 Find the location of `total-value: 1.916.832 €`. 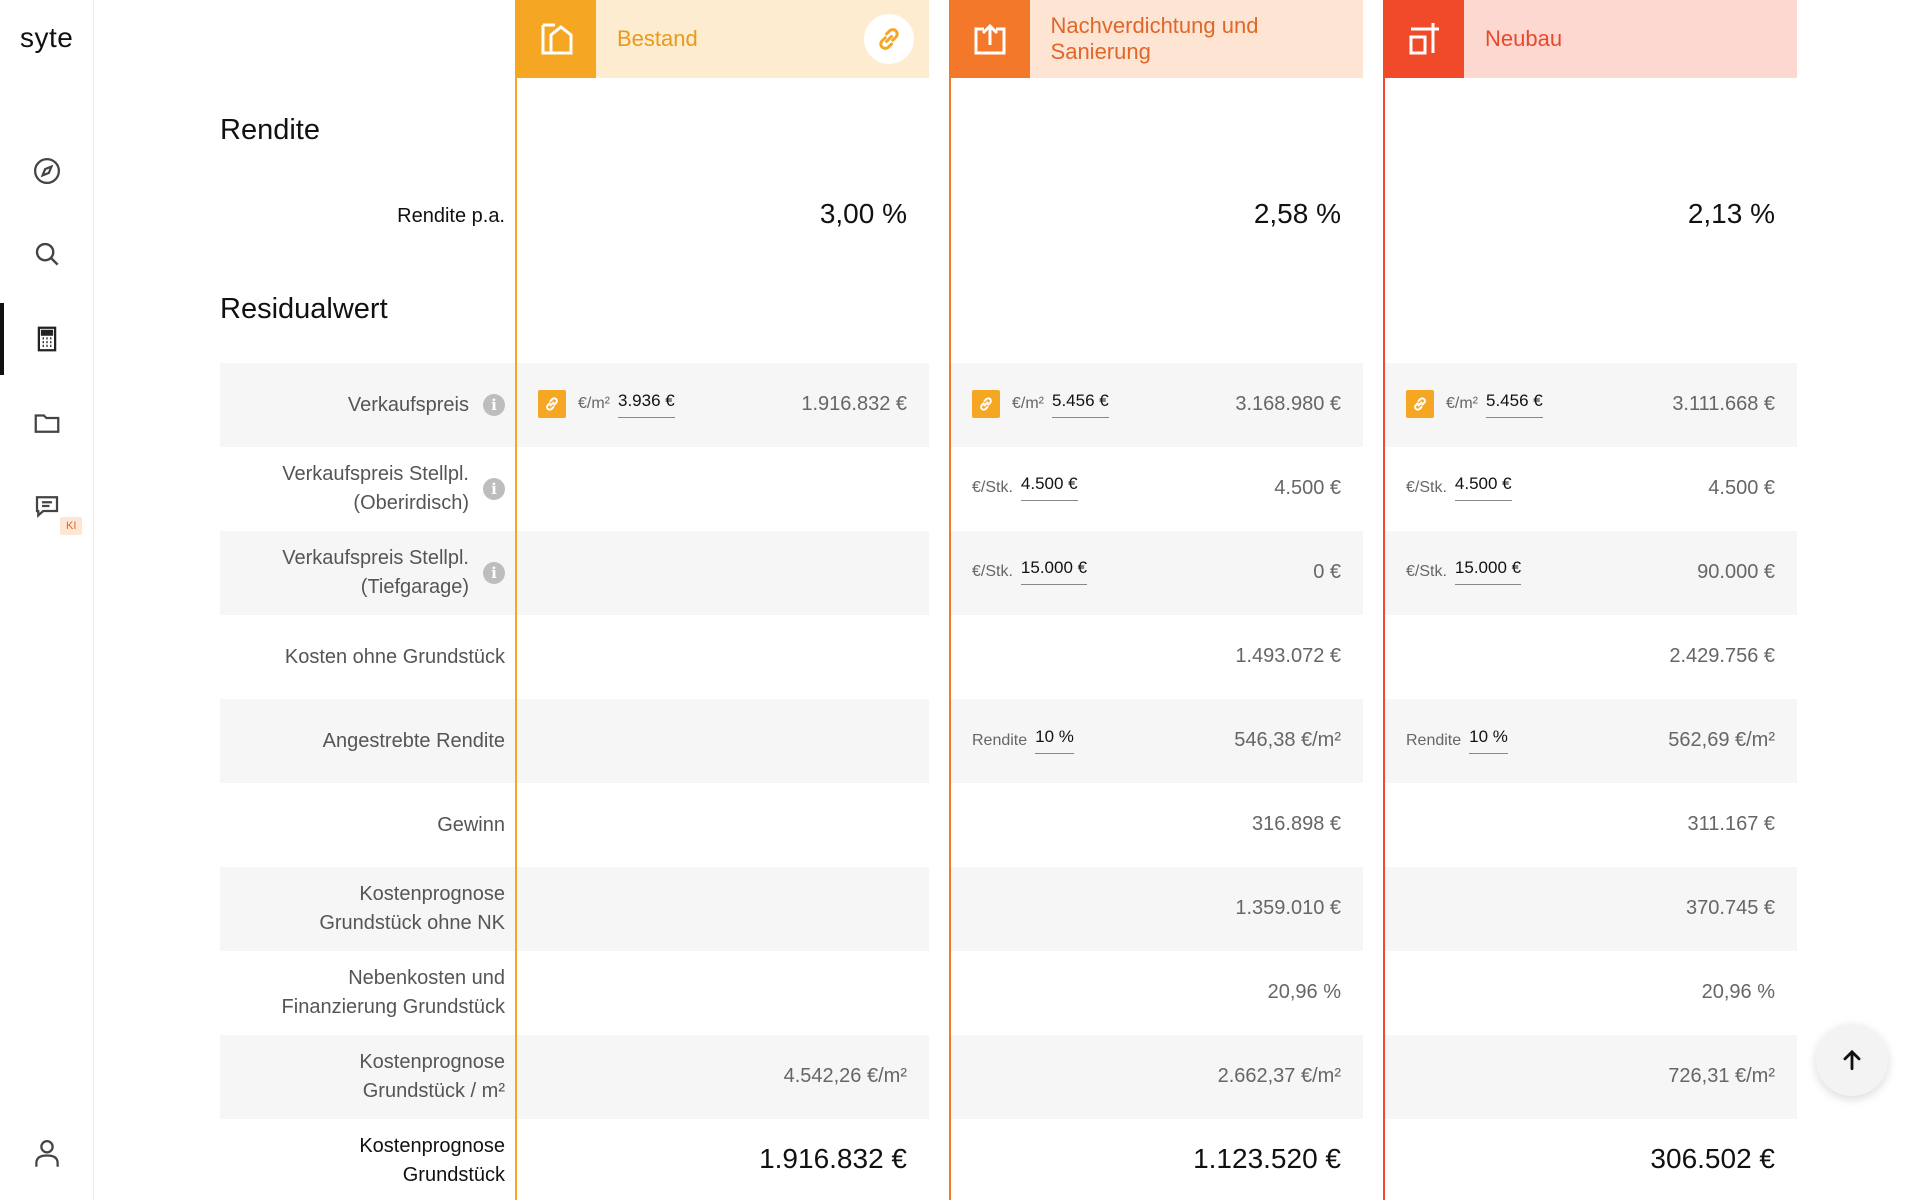

total-value: 1.916.832 € is located at coordinates (833, 1158).